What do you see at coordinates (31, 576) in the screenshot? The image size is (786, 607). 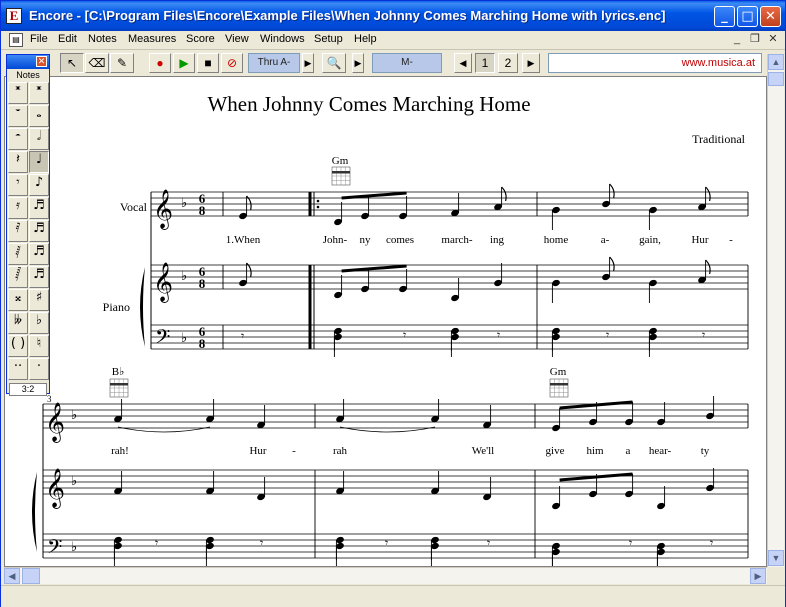 I see `horizontal-scroll-thumb` at bounding box center [31, 576].